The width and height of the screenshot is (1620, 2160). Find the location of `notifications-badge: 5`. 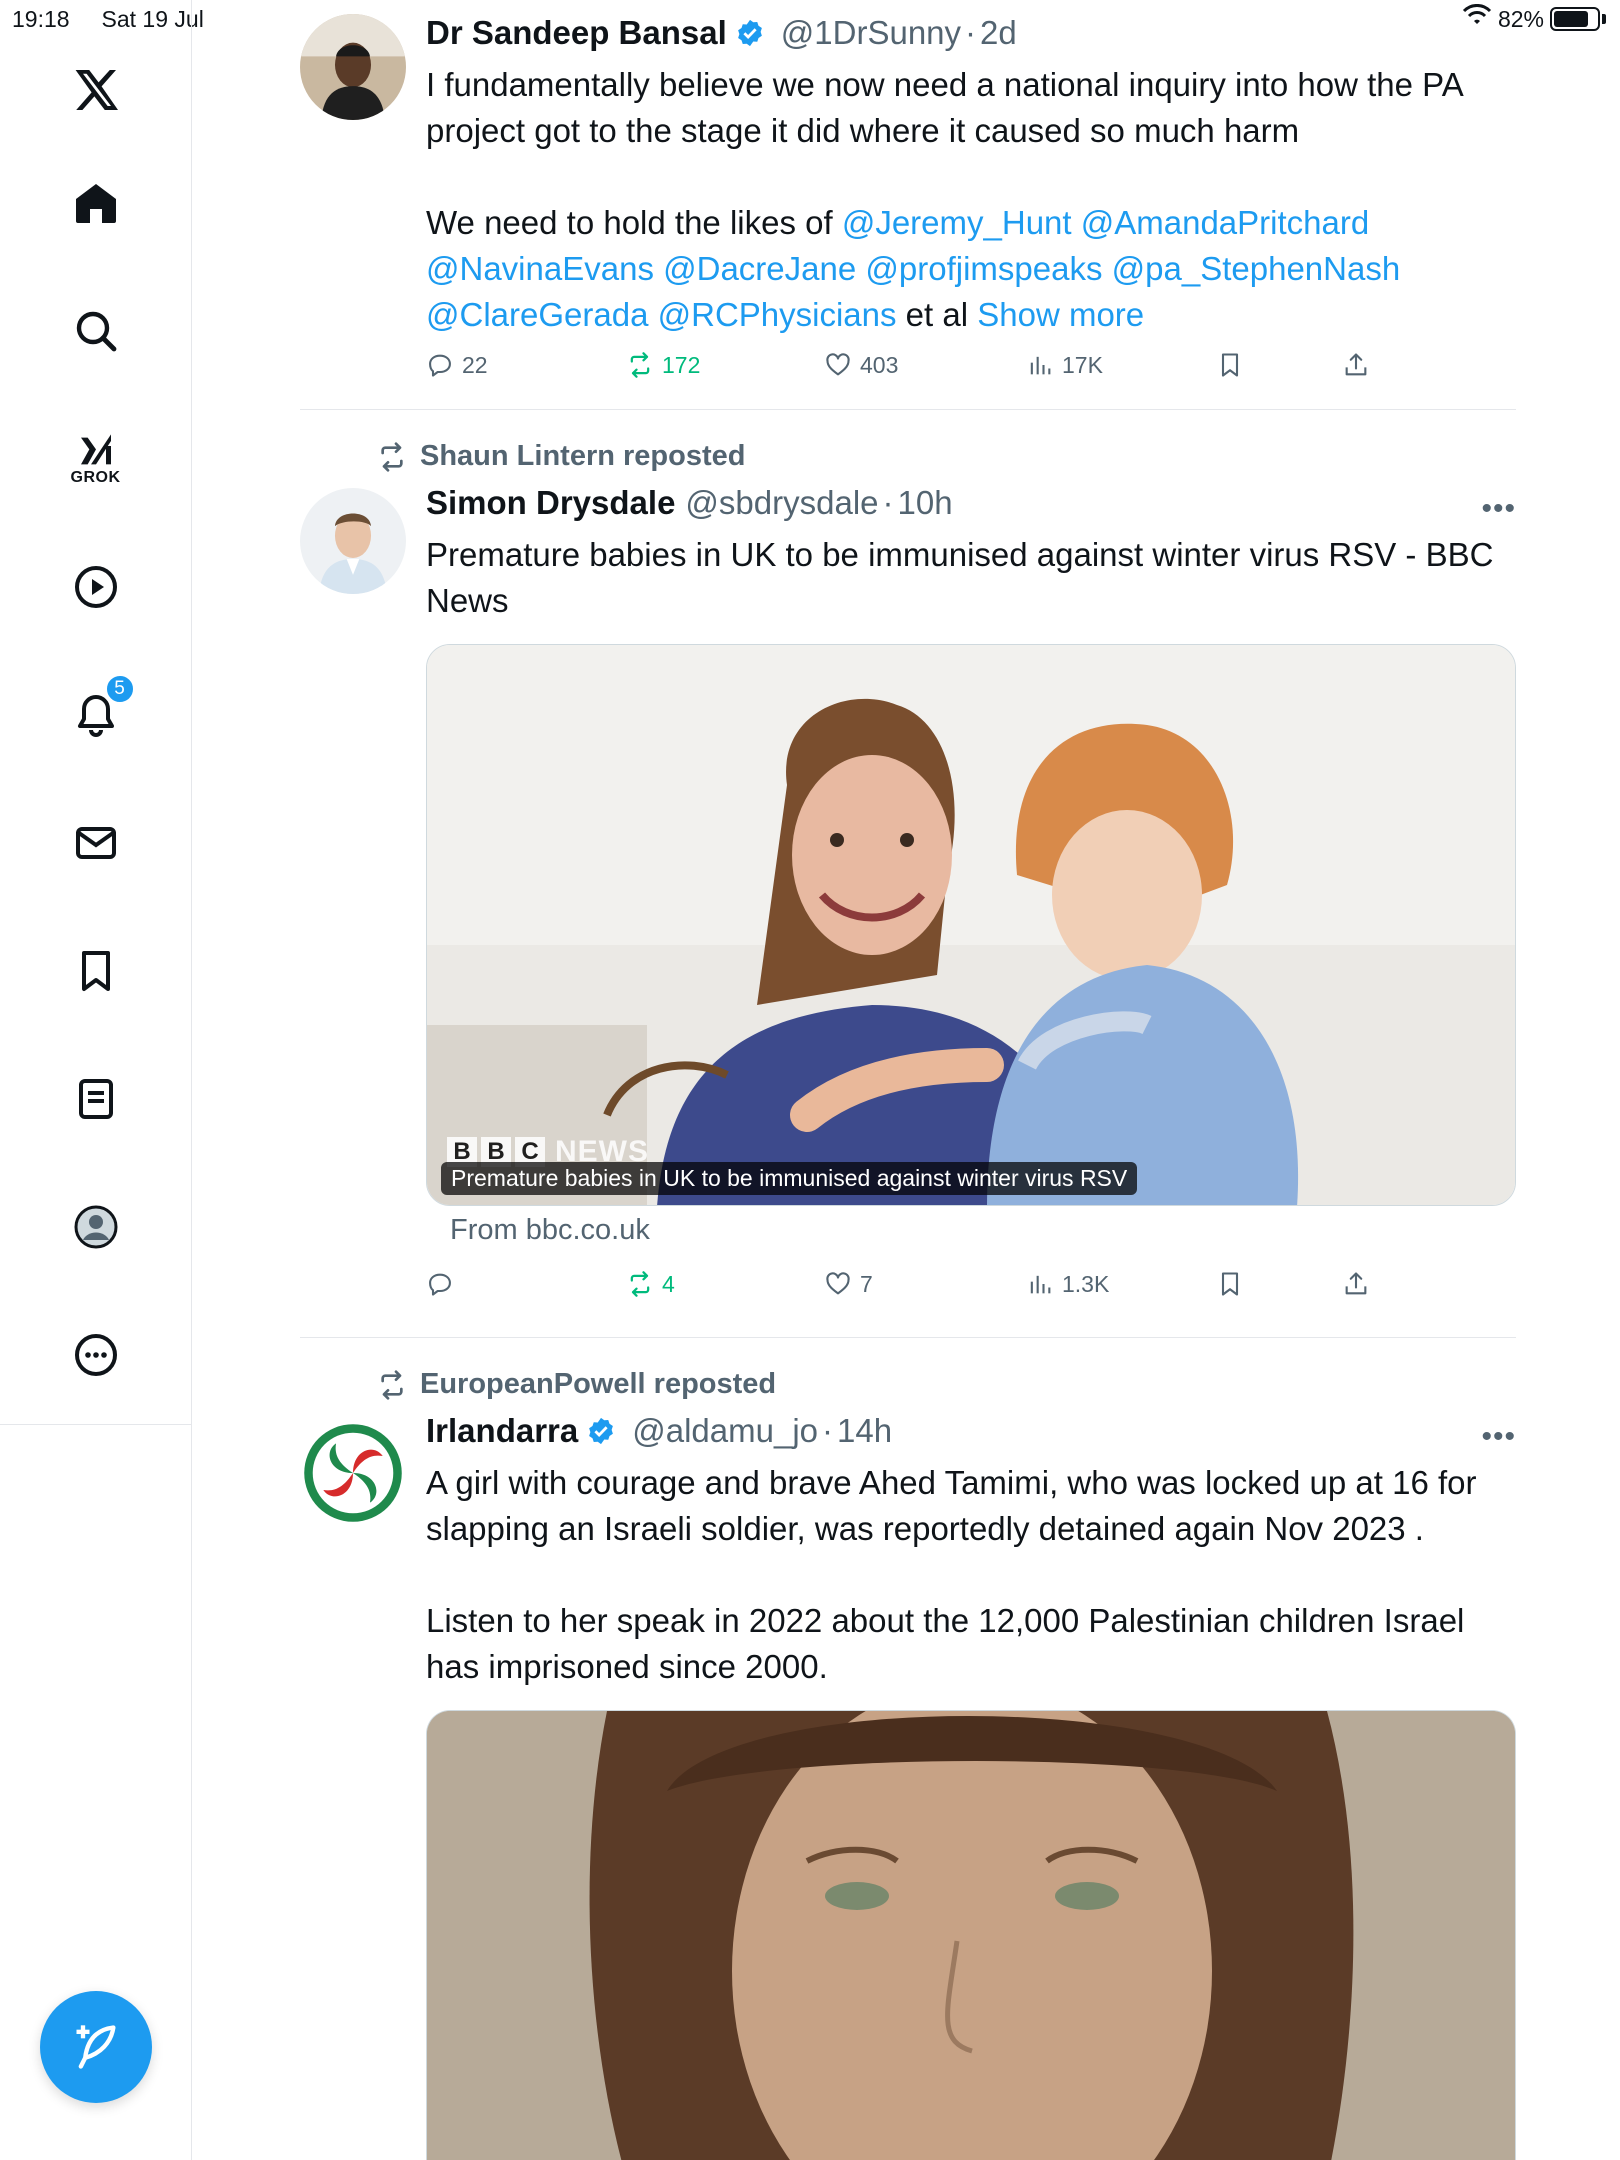

notifications-badge: 5 is located at coordinates (119, 689).